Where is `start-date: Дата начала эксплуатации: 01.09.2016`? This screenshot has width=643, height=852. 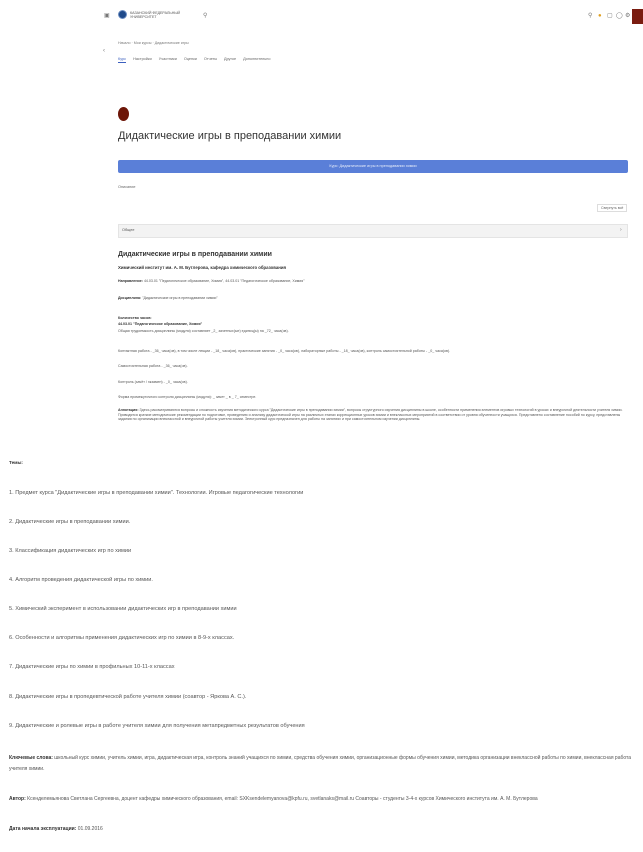 start-date: Дата начала эксплуатации: 01.09.2016 is located at coordinates (56, 829).